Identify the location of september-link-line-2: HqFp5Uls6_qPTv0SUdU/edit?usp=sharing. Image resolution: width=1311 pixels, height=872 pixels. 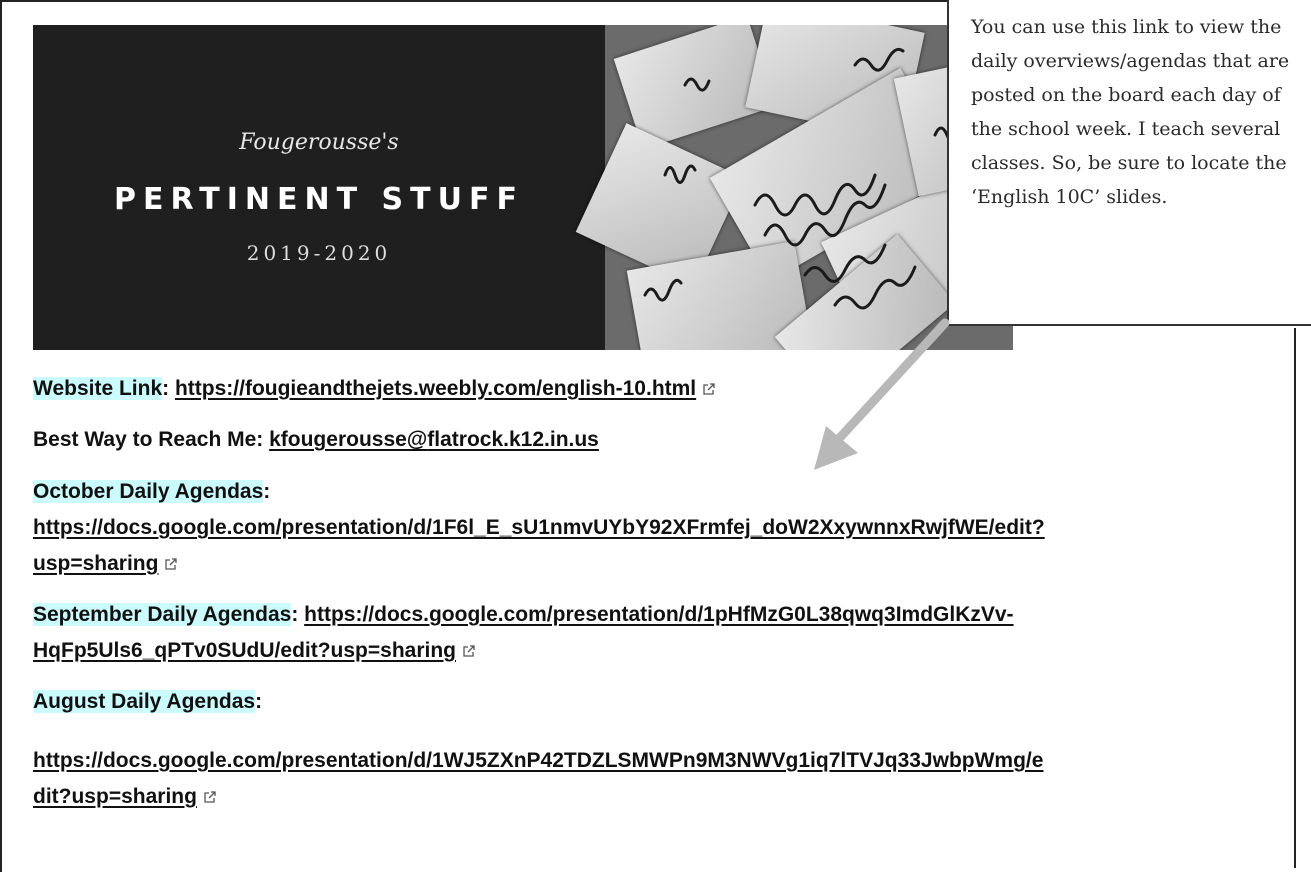
(254, 651).